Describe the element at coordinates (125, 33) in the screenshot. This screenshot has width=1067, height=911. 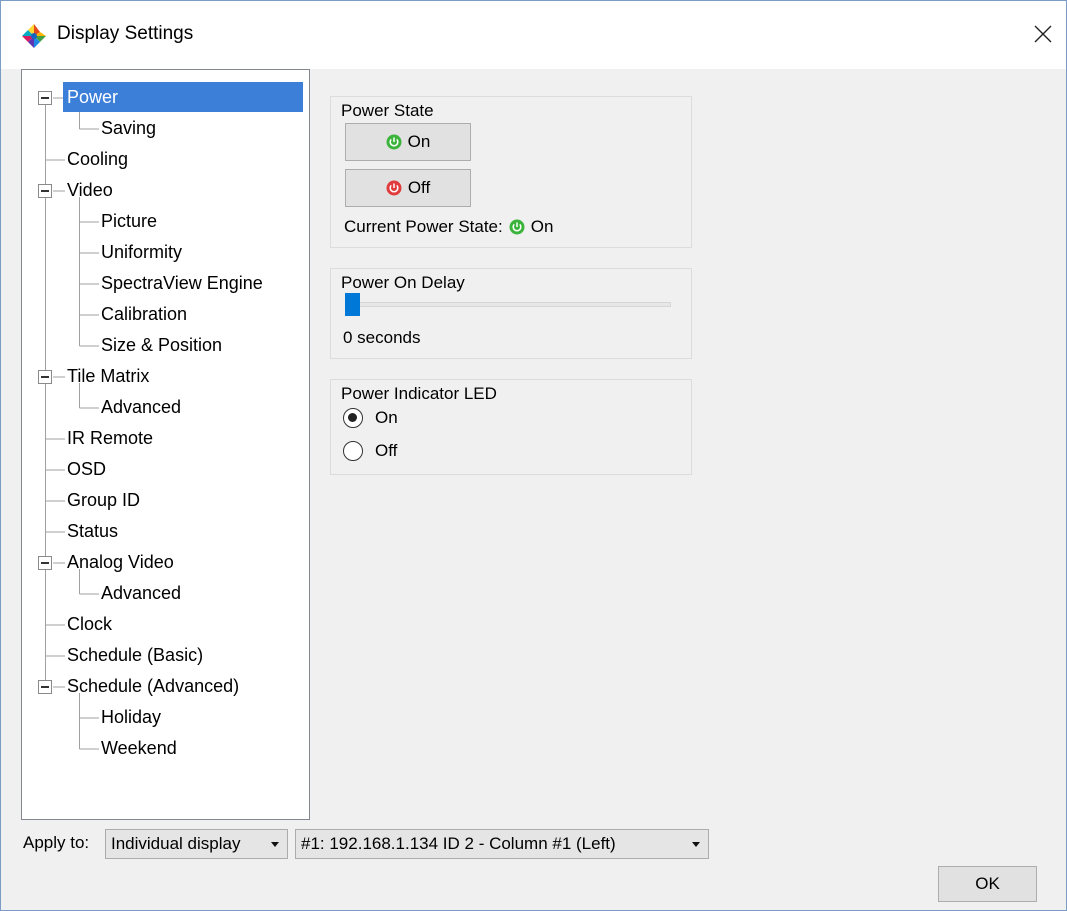
I see `window-title: Display Settings` at that location.